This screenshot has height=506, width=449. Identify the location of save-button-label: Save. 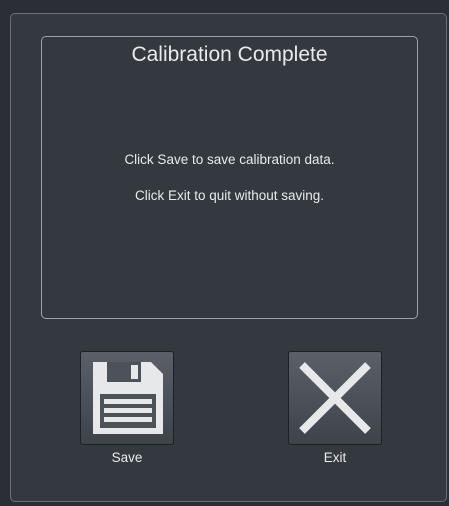
(127, 457).